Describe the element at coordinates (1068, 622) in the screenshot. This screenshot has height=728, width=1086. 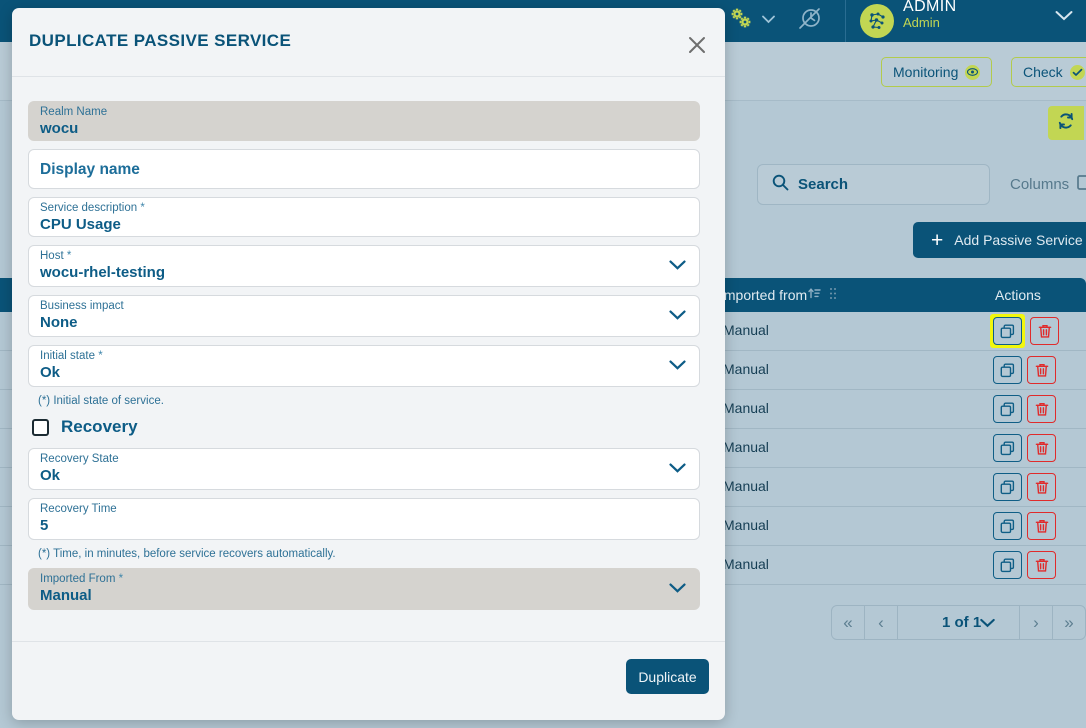
I see `pagination-last-button: »` at that location.